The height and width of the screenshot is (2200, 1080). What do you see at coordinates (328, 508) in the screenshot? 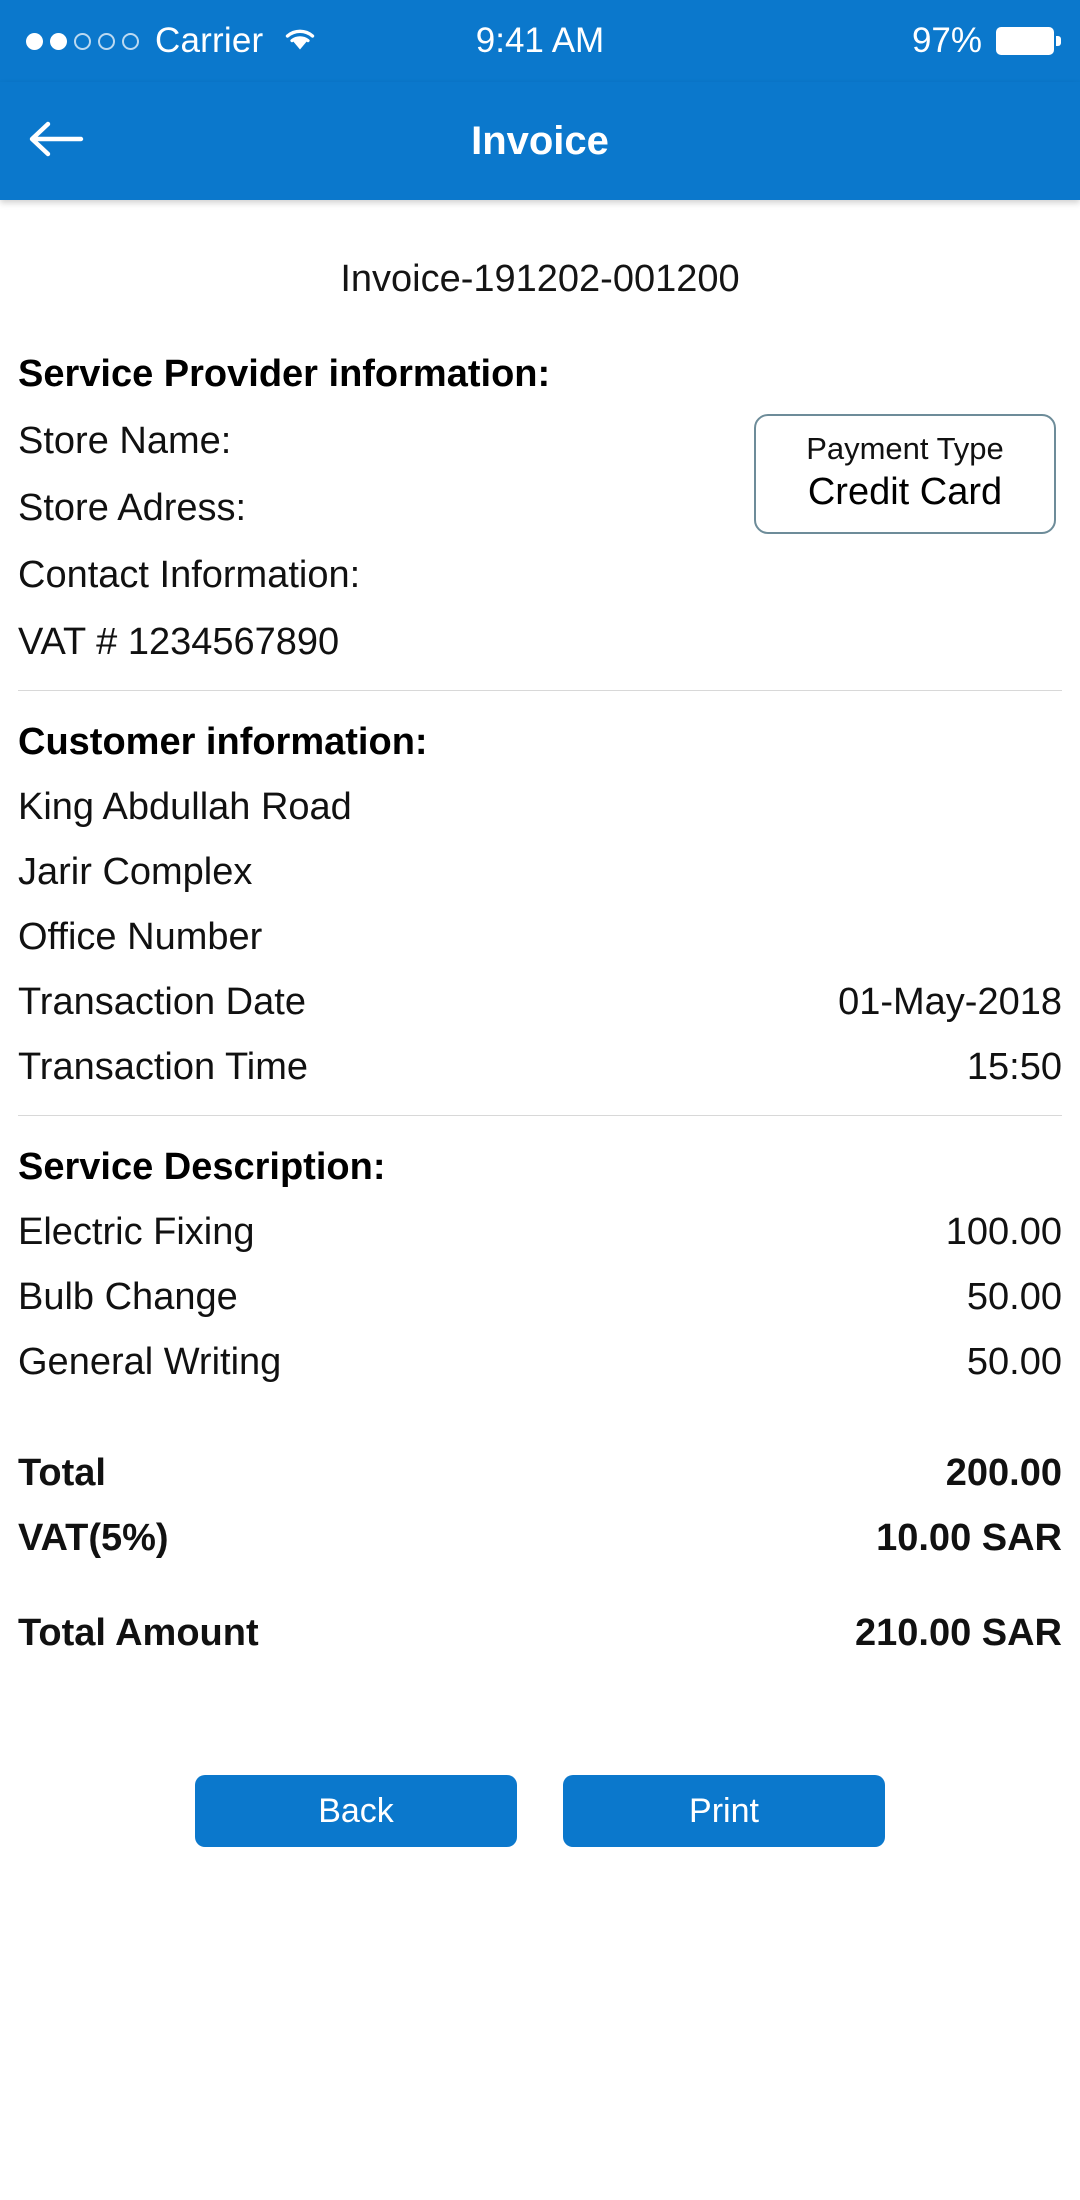
I see `store-address-row: Store Adress:` at bounding box center [328, 508].